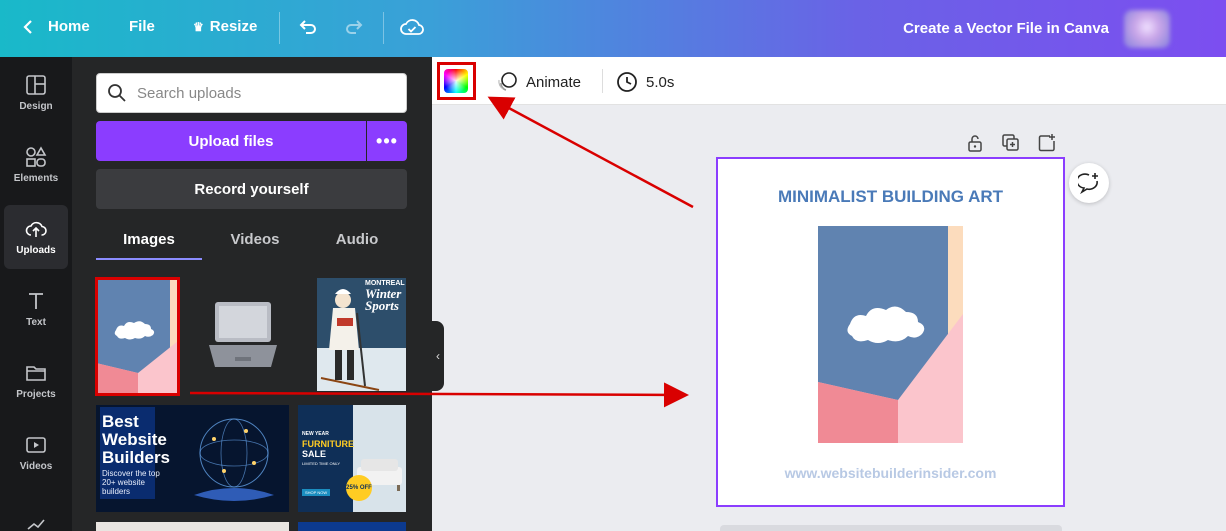 The image size is (1226, 531). Describe the element at coordinates (660, 82) in the screenshot. I see `duration-label: 5.0s` at that location.